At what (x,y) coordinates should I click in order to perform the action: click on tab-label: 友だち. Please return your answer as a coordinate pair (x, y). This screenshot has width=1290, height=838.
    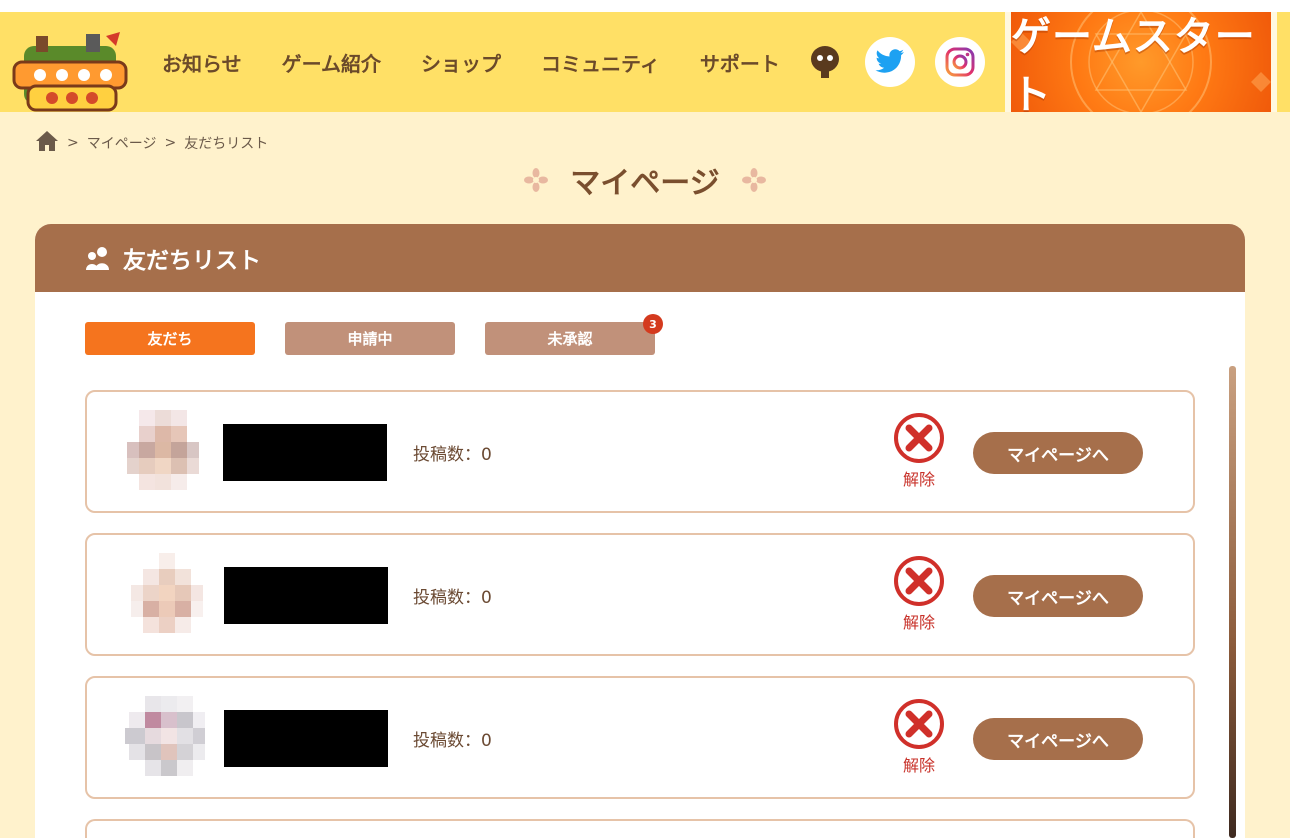
    Looking at the image, I should click on (170, 339).